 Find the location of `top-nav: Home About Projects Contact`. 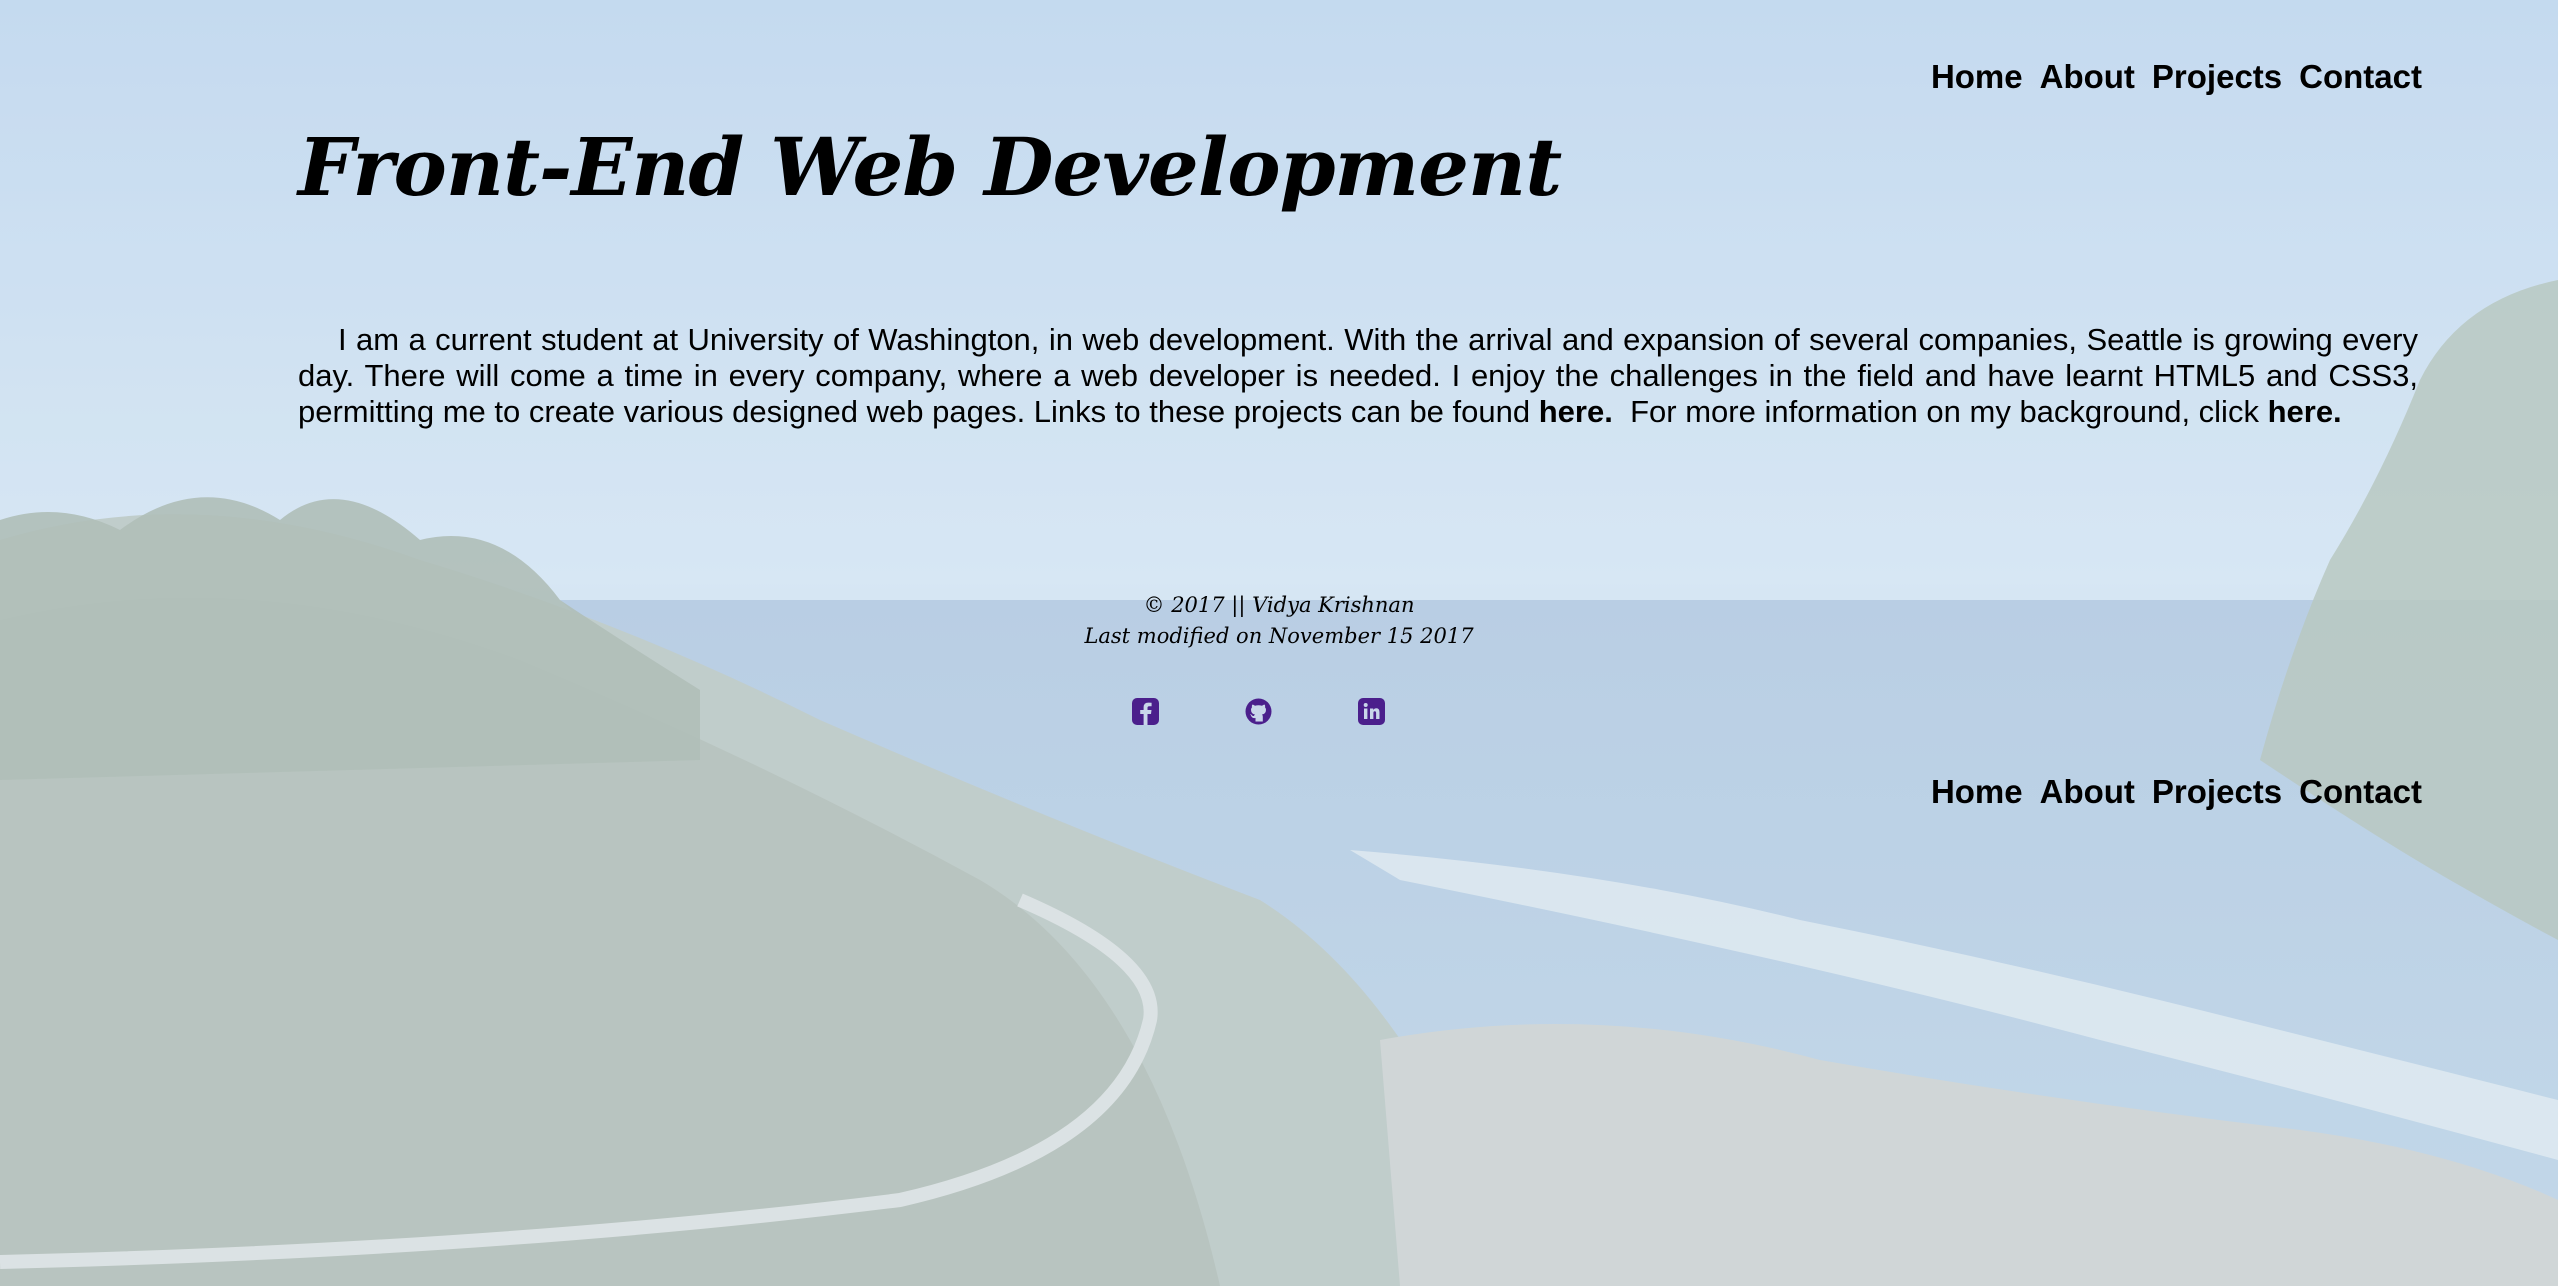

top-nav: Home About Projects Contact is located at coordinates (2176, 77).